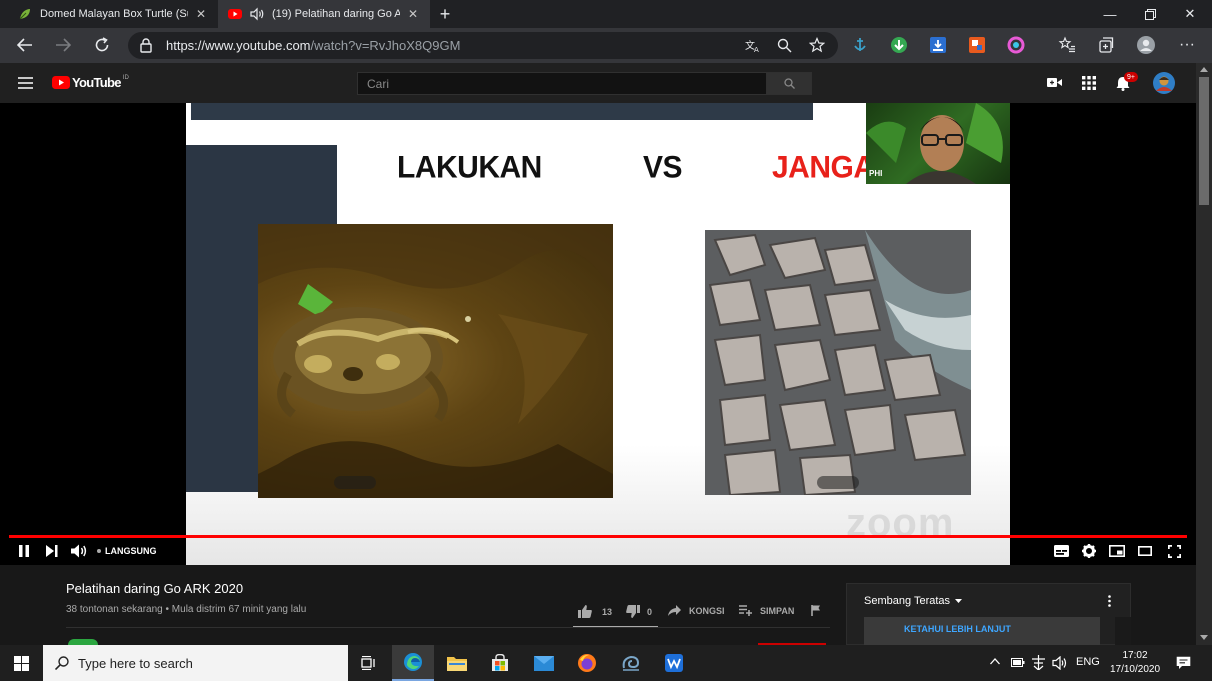 This screenshot has height=681, width=1212. I want to click on start-button, so click(21, 663).